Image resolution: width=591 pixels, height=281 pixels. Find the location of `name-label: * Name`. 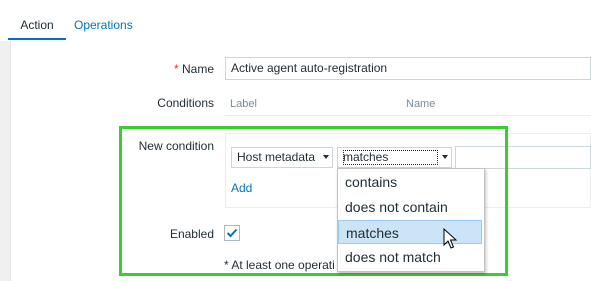

name-label: * Name is located at coordinates (134, 69).